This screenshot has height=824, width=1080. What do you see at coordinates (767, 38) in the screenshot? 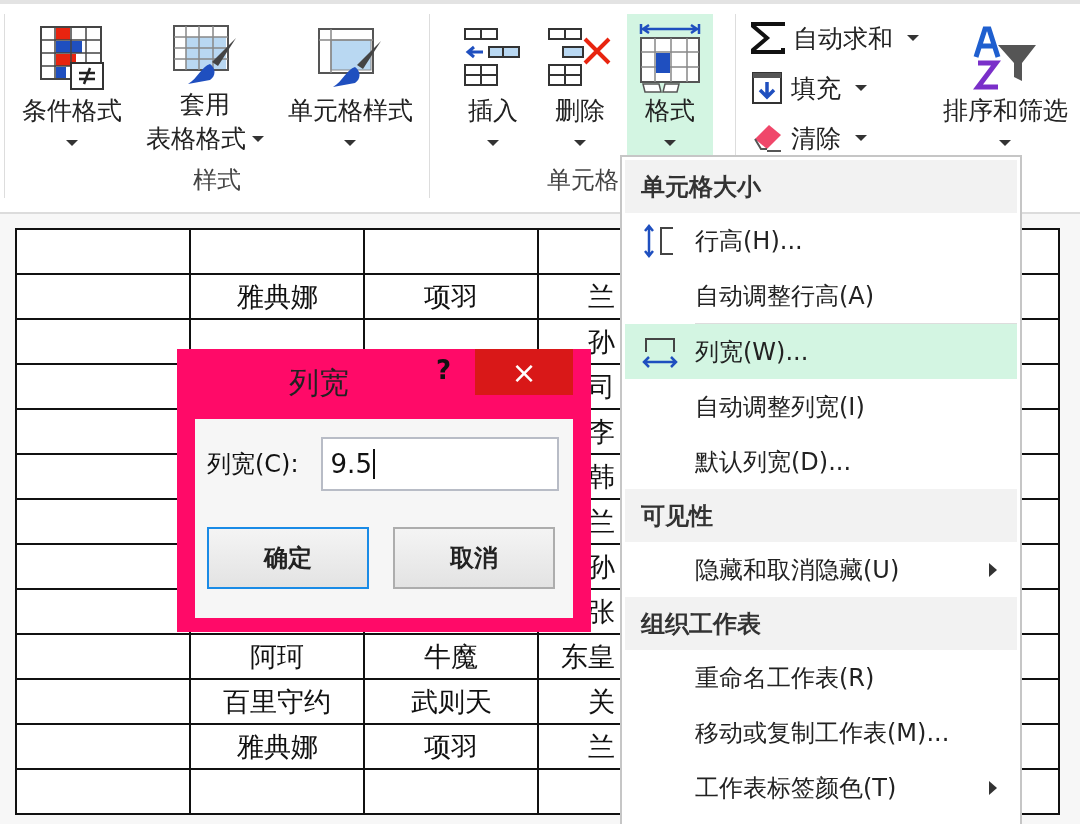
I see `sigma-icon` at bounding box center [767, 38].